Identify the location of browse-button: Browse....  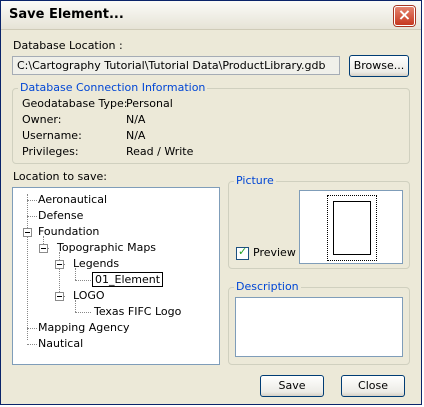
(379, 66).